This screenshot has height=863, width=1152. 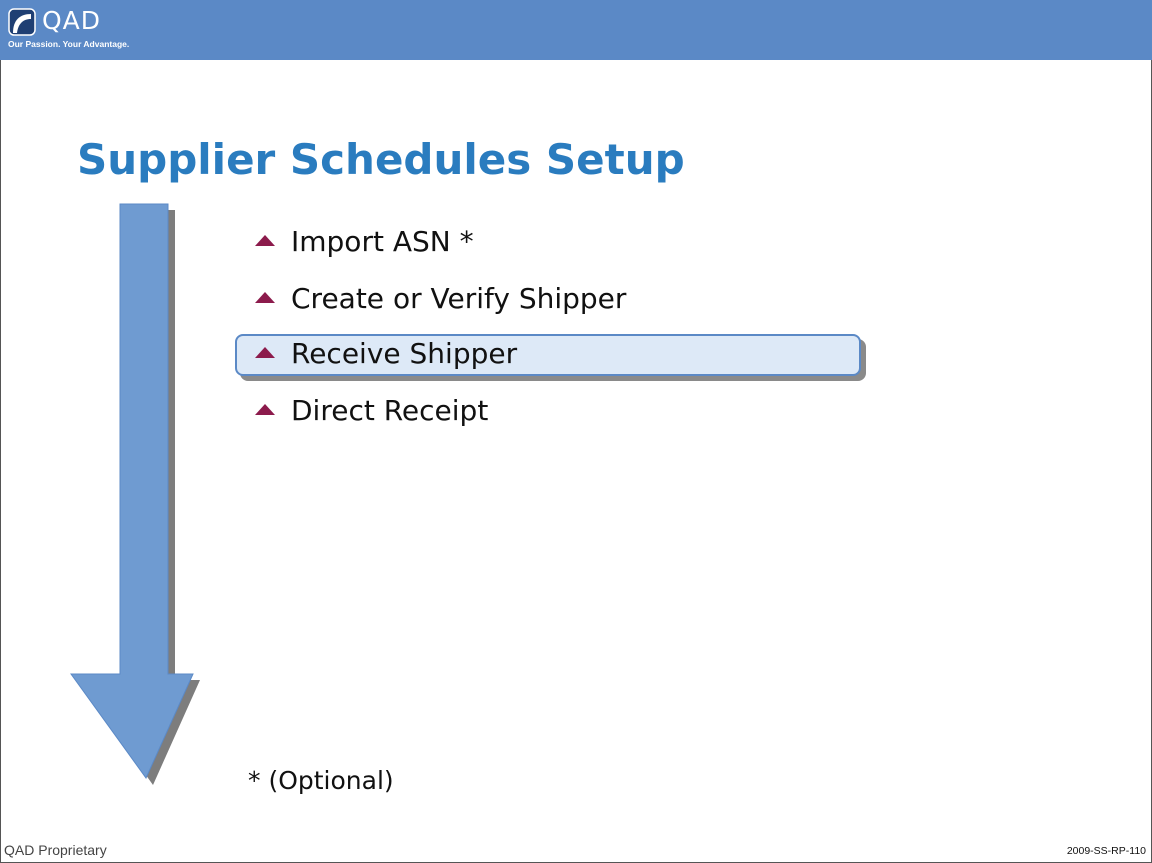 I want to click on bullet-label: Receive Shipper, so click(x=404, y=353).